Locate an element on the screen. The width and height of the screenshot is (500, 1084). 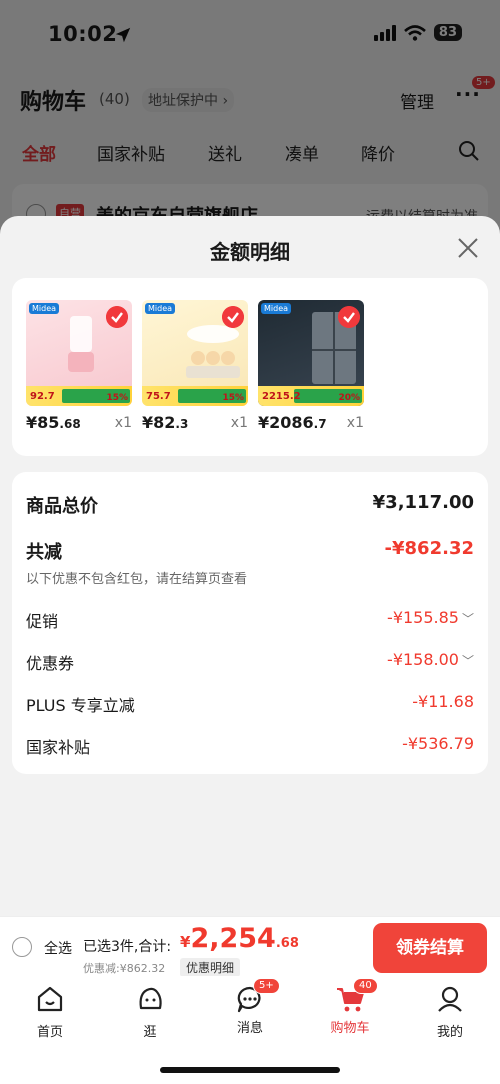
tab-home: 首页 is located at coordinates (50, 1012).